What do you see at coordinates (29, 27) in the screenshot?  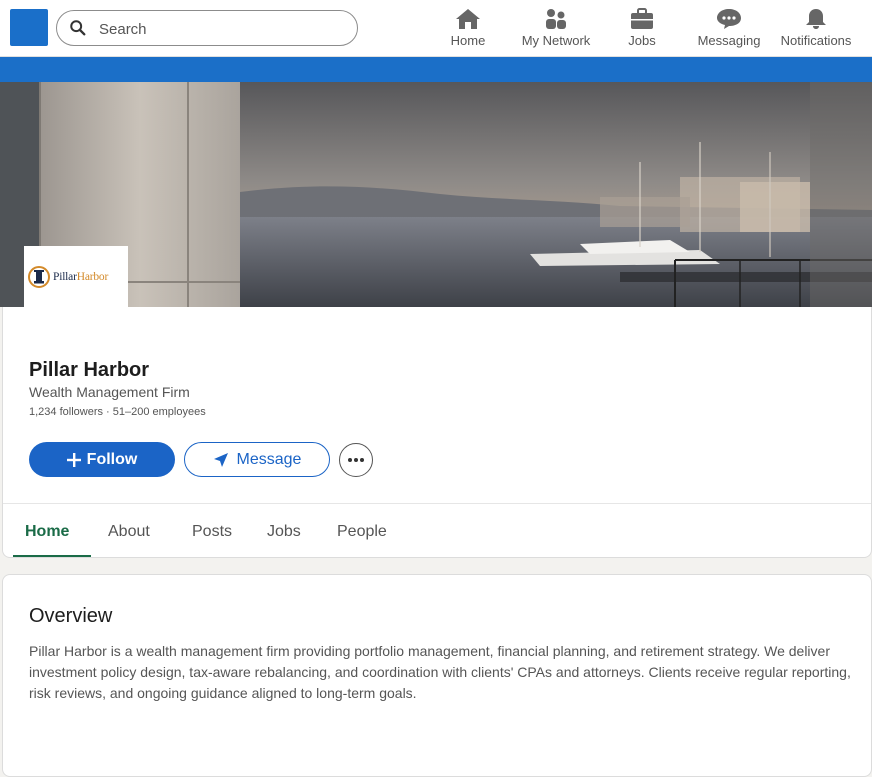 I see `brand-logo` at bounding box center [29, 27].